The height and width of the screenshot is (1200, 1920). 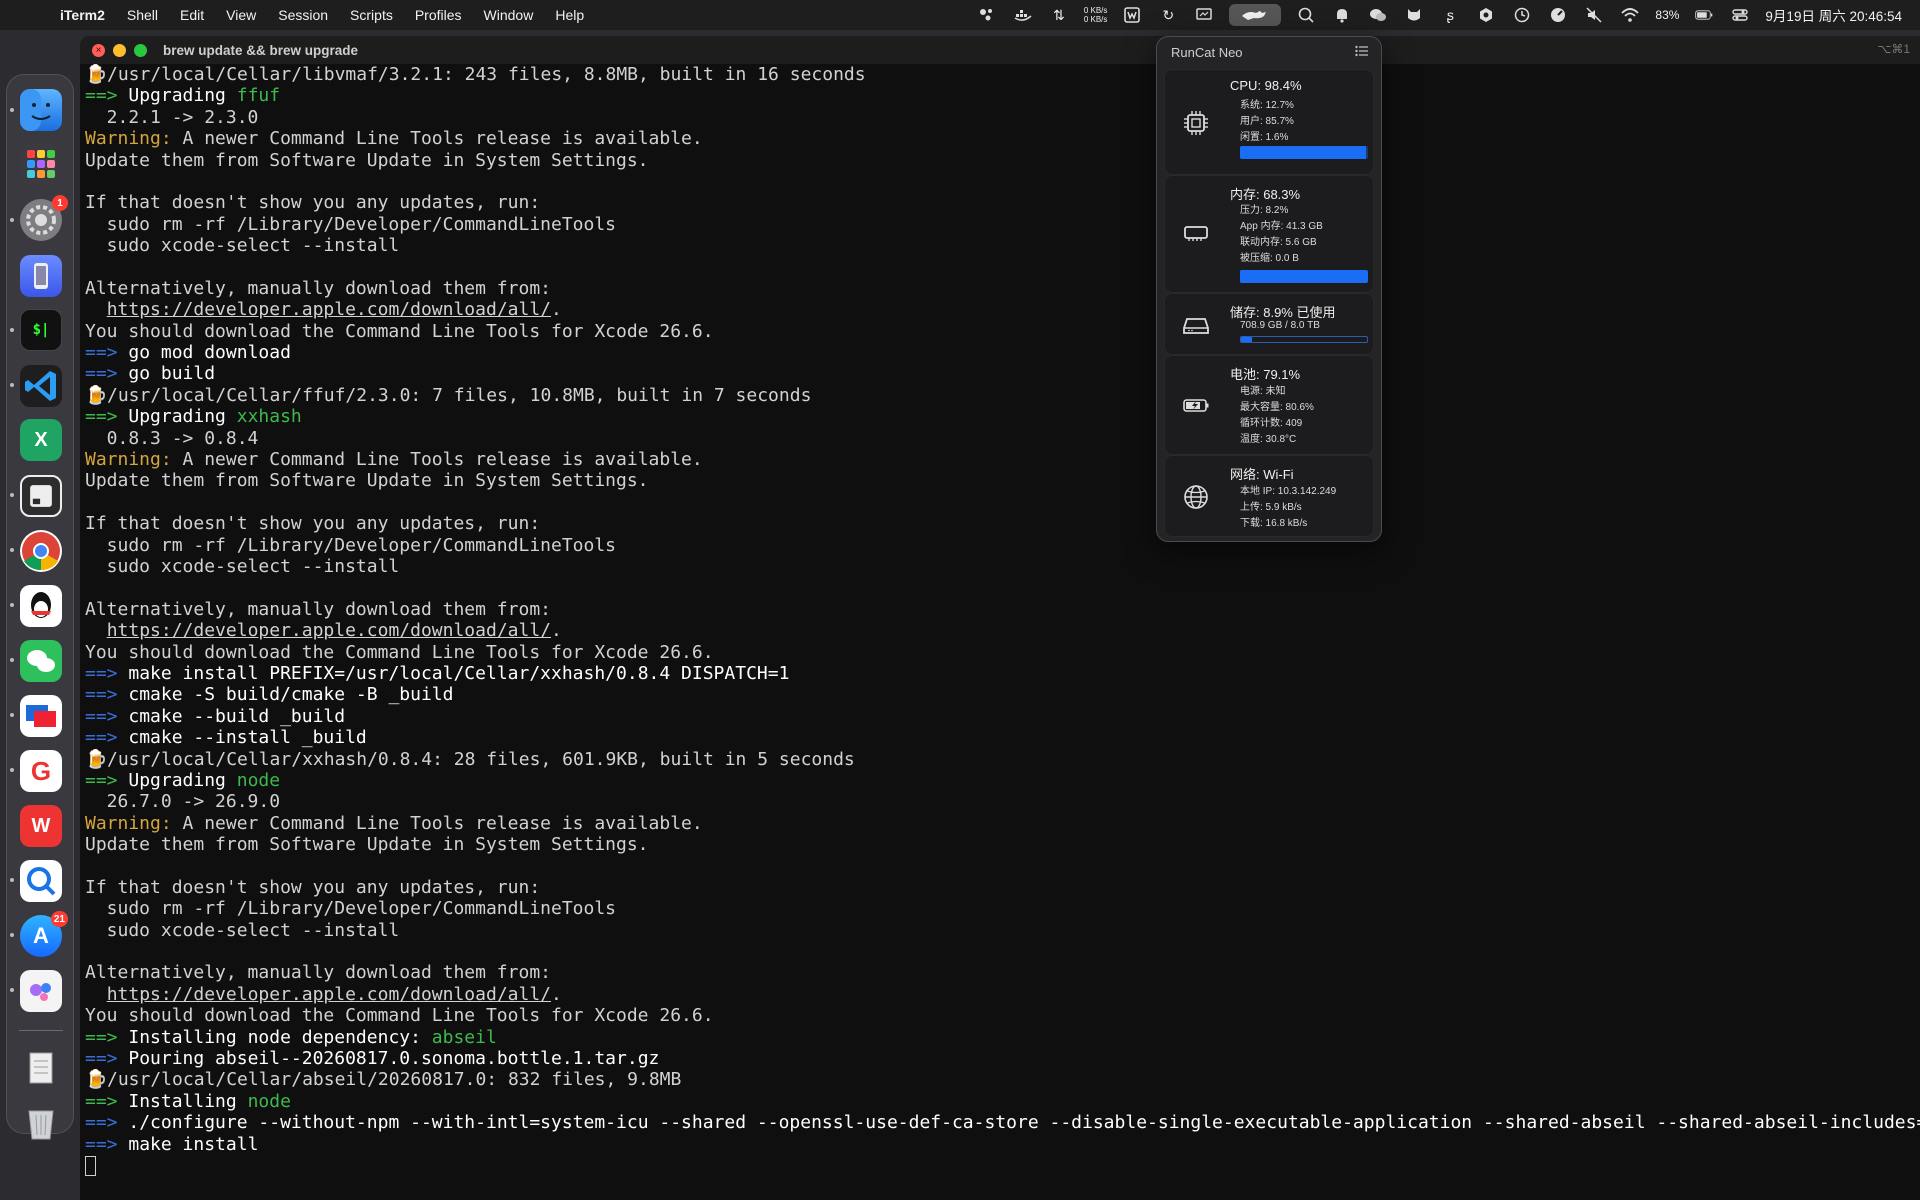 What do you see at coordinates (1486, 15) in the screenshot?
I see `hexagon-icon` at bounding box center [1486, 15].